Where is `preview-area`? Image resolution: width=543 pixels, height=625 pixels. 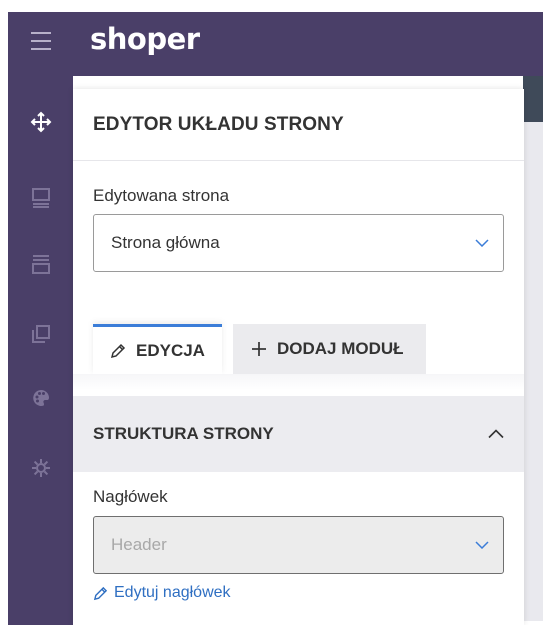 preview-area is located at coordinates (533, 348).